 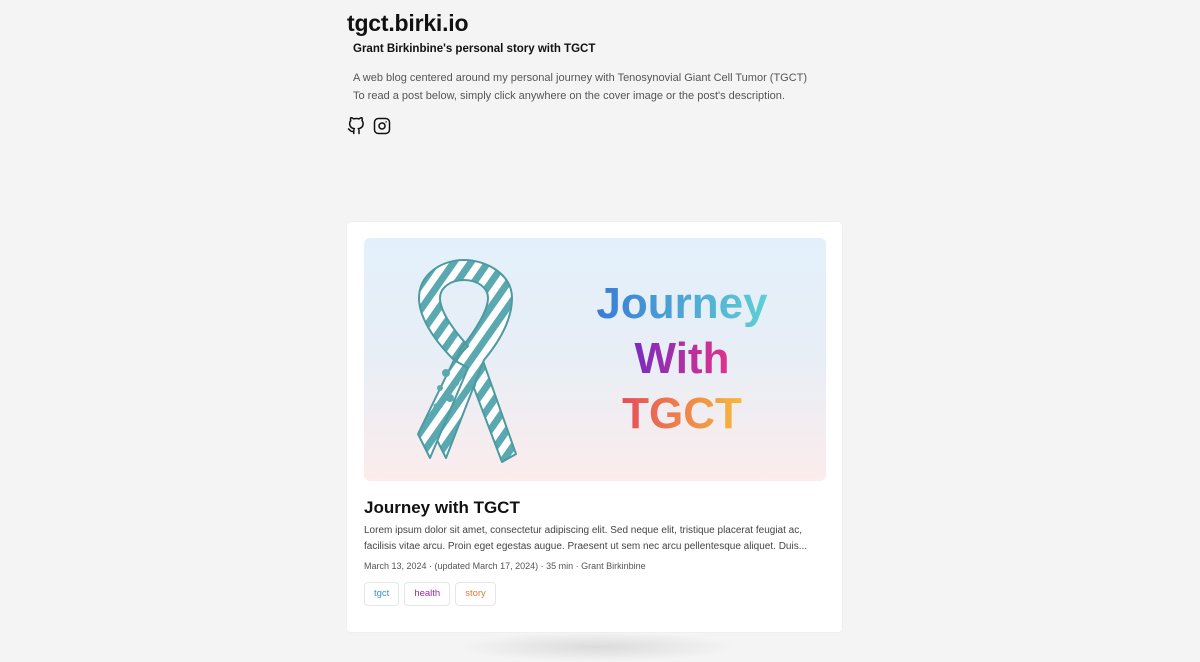 What do you see at coordinates (592, 361) in the screenshot?
I see `cover-artwork: Journey With TGCT` at bounding box center [592, 361].